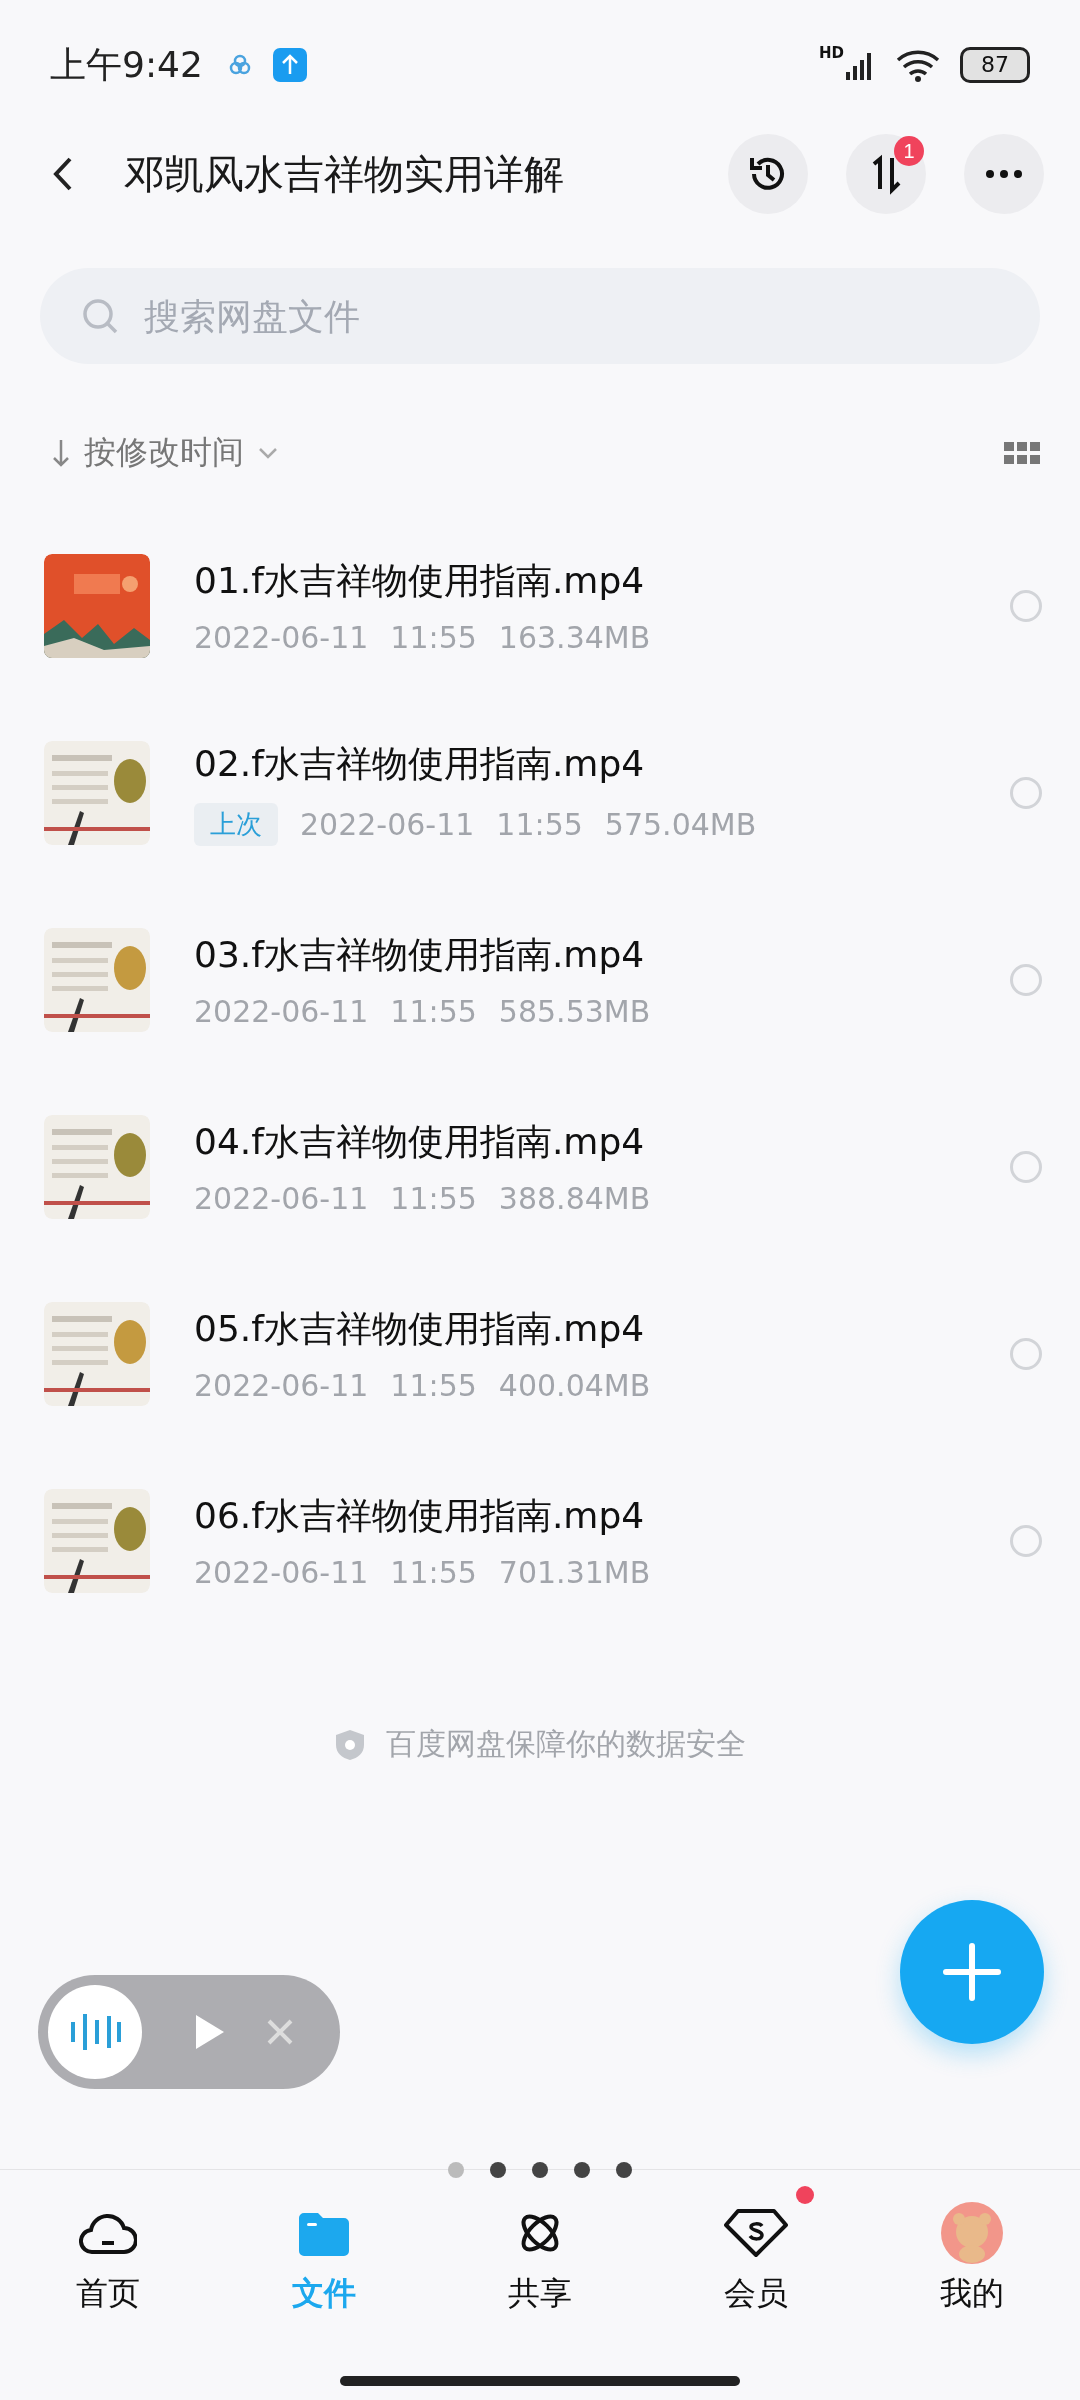 Image resolution: width=1080 pixels, height=2400 pixels. What do you see at coordinates (1022, 453) in the screenshot?
I see `grid-view-icon` at bounding box center [1022, 453].